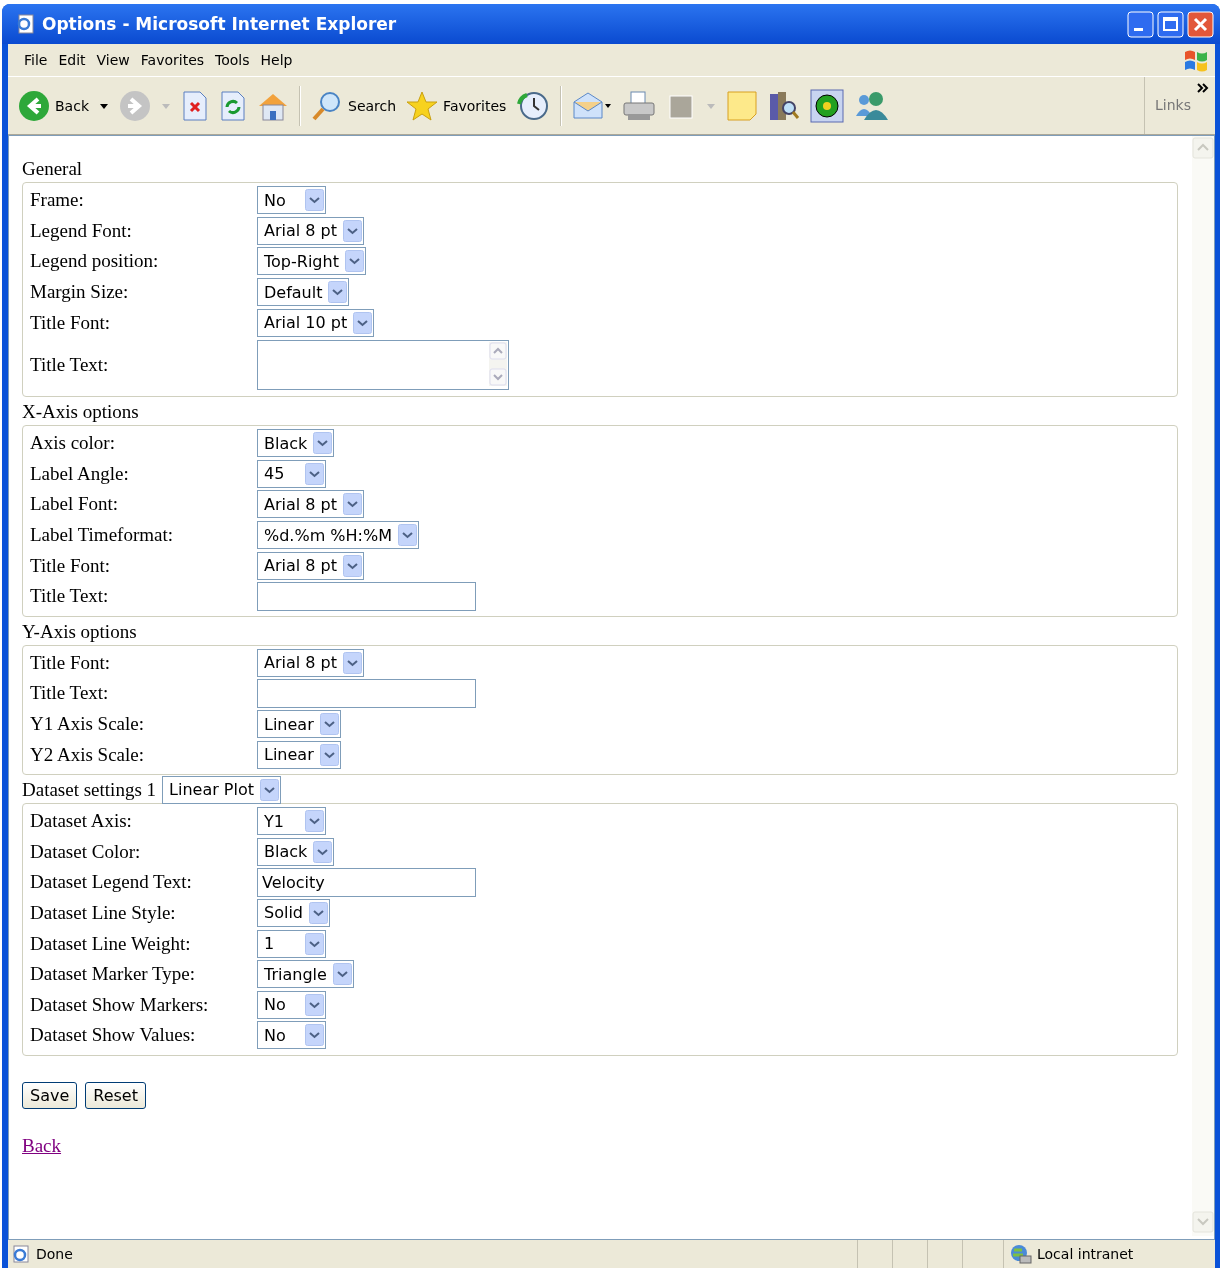  Describe the element at coordinates (57, 200) in the screenshot. I see `field-label: Frame:` at that location.